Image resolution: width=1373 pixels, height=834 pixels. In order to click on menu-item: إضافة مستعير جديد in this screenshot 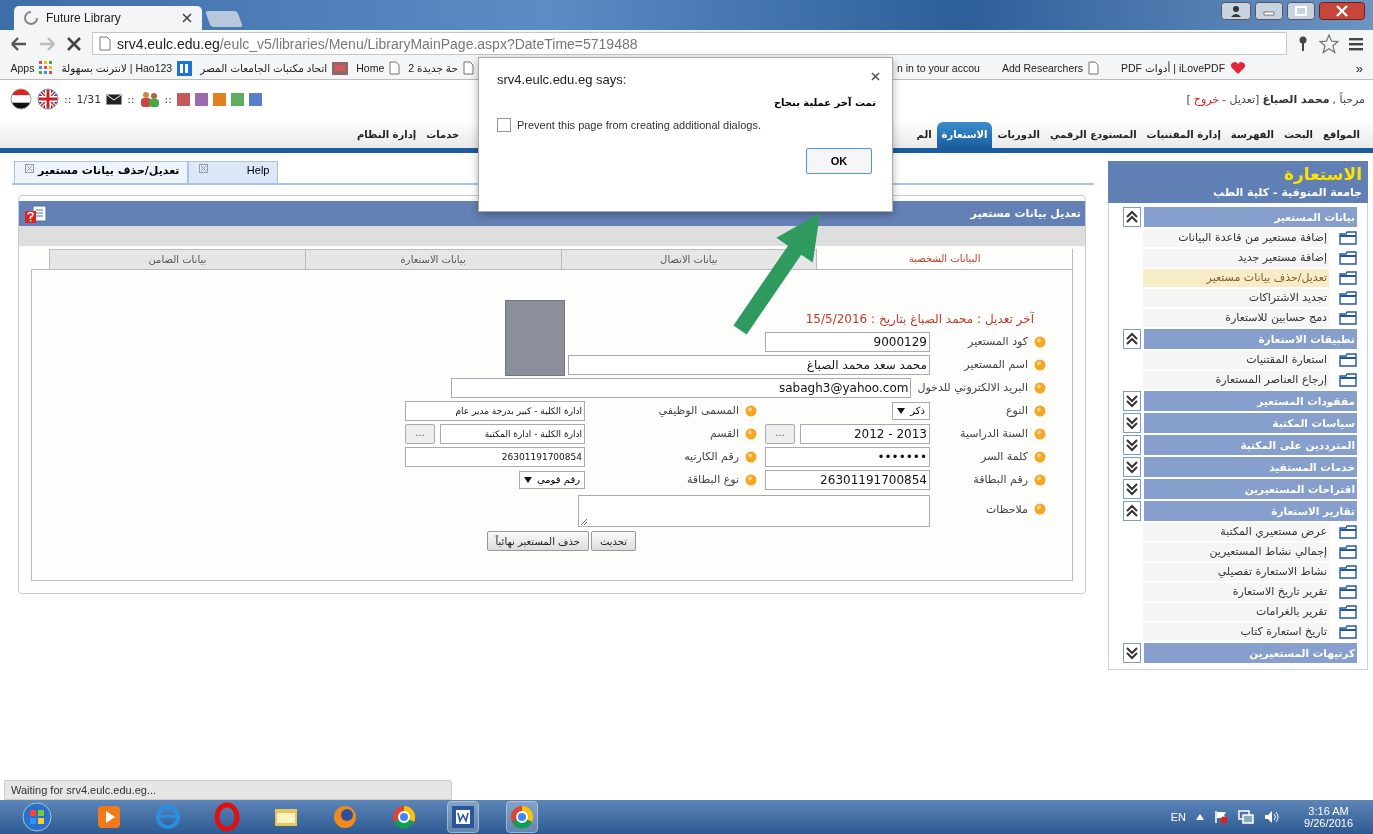, I will do `click(1236, 258)`.